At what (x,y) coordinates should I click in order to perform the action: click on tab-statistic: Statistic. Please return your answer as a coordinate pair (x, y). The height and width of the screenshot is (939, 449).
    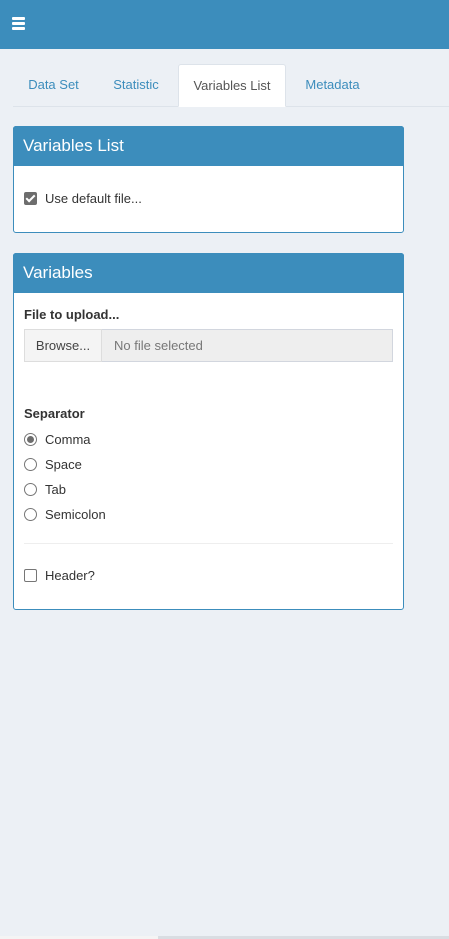
    Looking at the image, I should click on (136, 84).